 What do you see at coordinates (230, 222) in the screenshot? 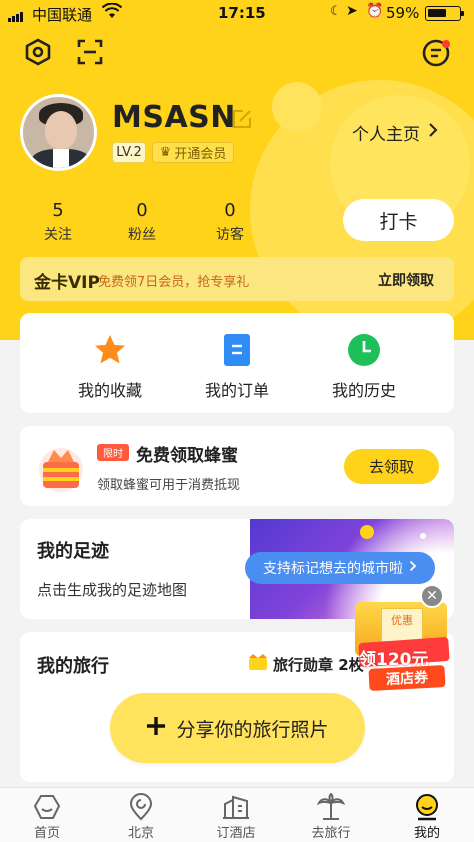
I see `stat-visitors: 0 访客` at bounding box center [230, 222].